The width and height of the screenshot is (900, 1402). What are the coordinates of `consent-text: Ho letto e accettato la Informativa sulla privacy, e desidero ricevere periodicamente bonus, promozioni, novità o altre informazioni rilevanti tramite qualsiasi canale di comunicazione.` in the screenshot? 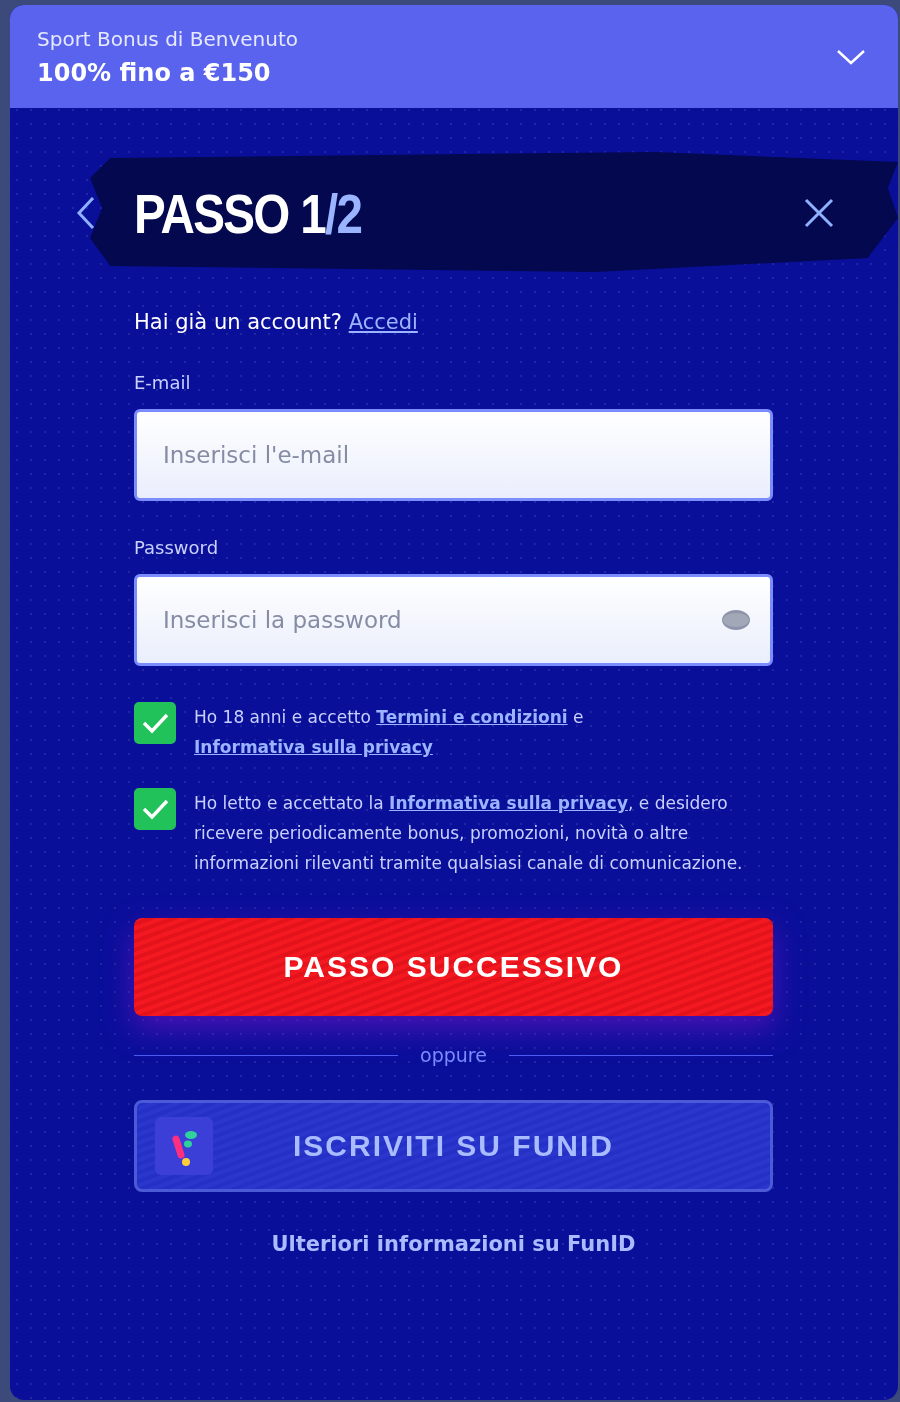 It's located at (469, 833).